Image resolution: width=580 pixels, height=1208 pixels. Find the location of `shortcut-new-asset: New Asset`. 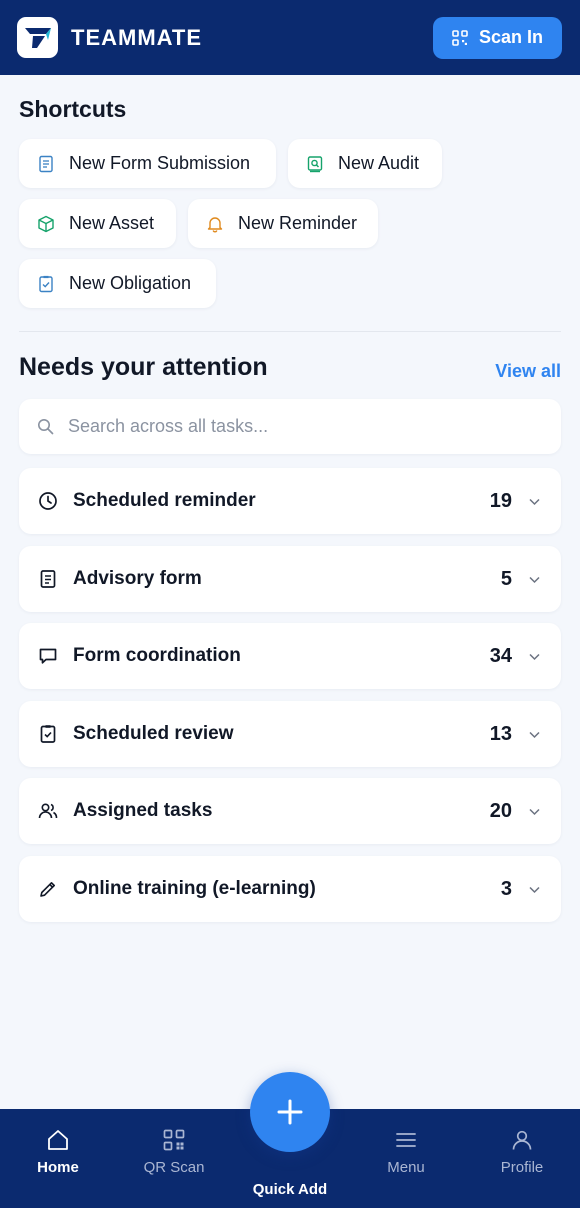

shortcut-new-asset: New Asset is located at coordinates (97, 223).